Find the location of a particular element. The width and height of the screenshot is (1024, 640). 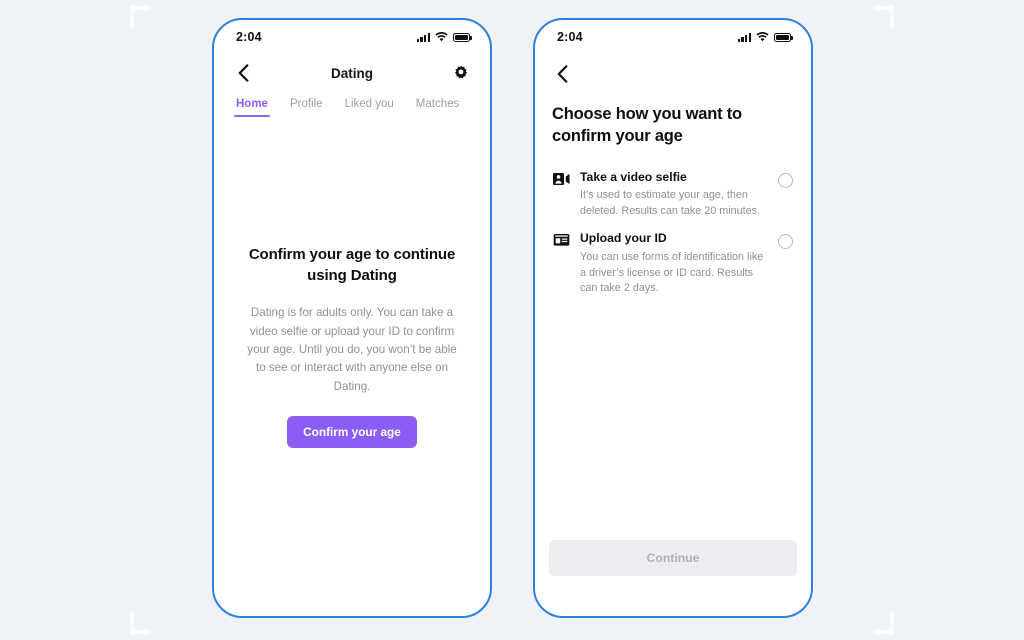

continue-button-container: Continue is located at coordinates (673, 558).